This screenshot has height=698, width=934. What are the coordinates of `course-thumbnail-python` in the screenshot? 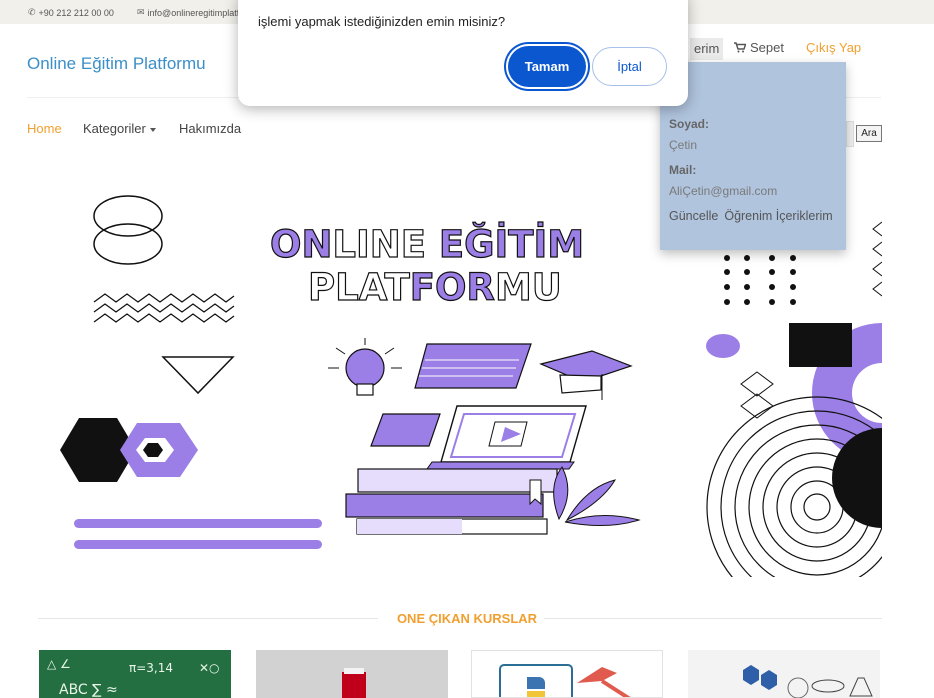 It's located at (567, 674).